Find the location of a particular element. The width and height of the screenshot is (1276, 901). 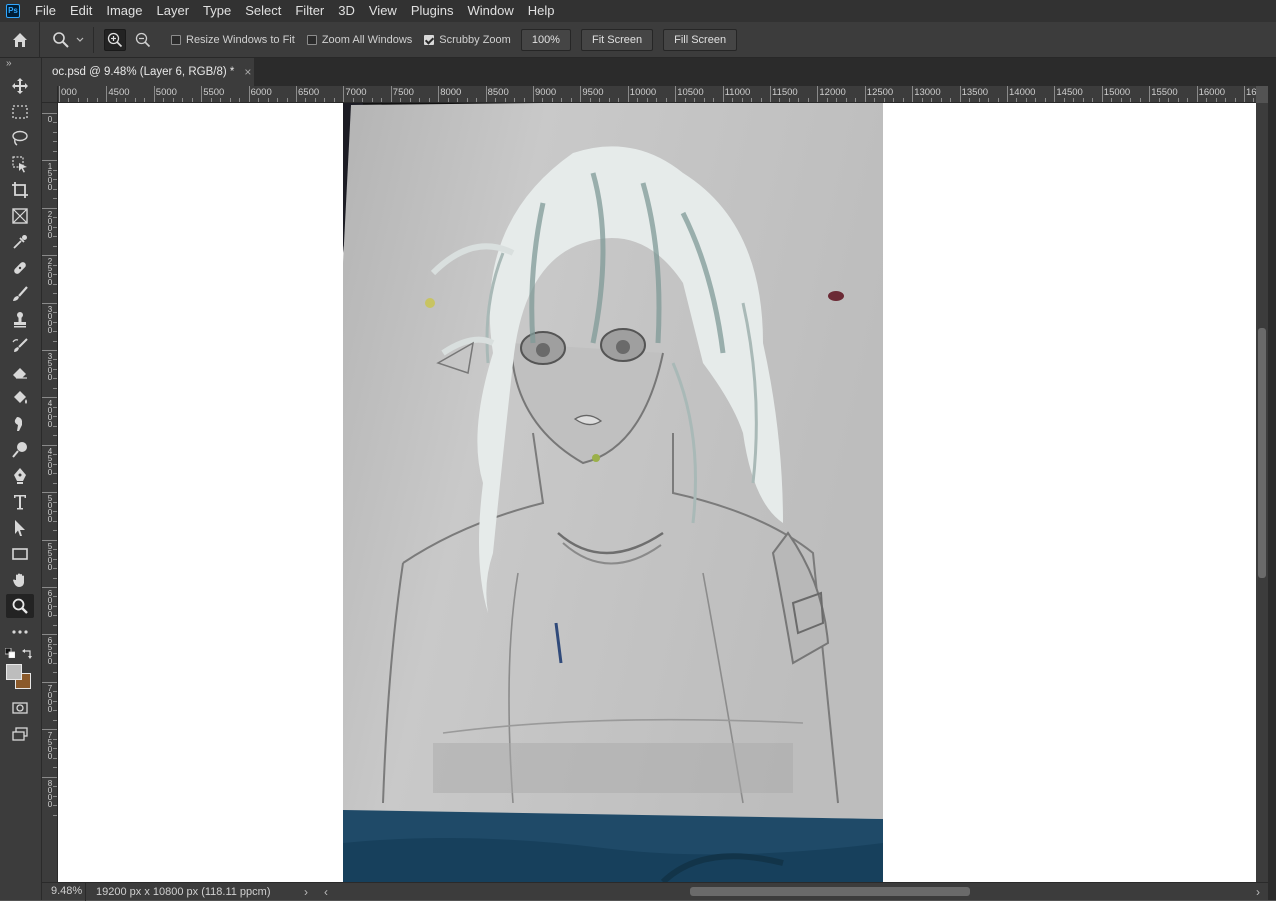

object-select-tool is located at coordinates (20, 164).